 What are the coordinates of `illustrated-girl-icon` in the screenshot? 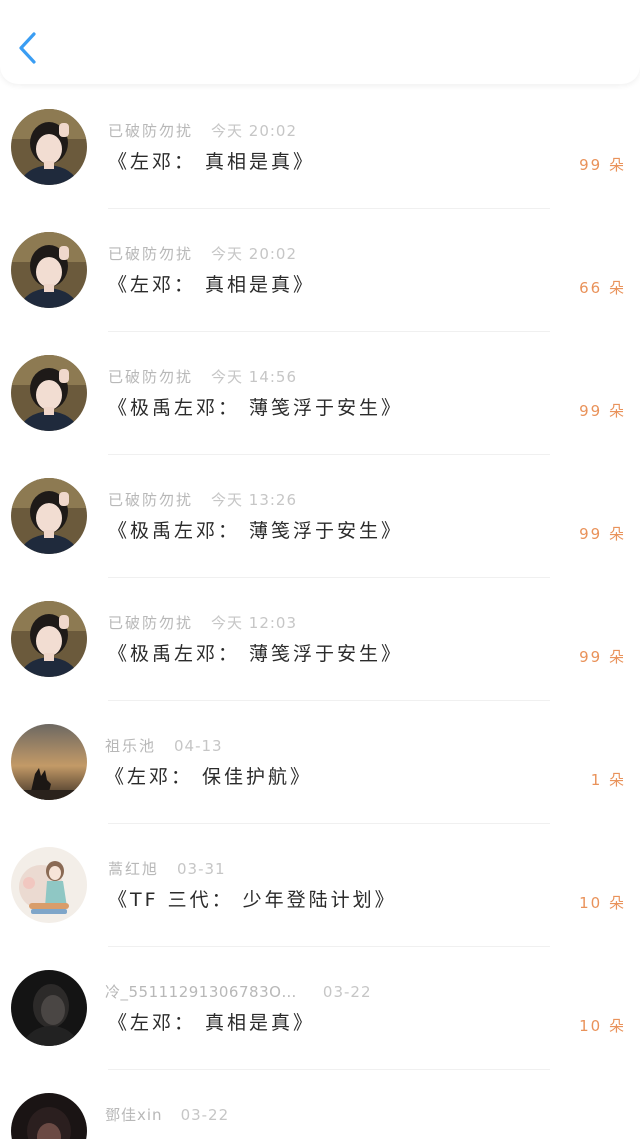 It's located at (49, 885).